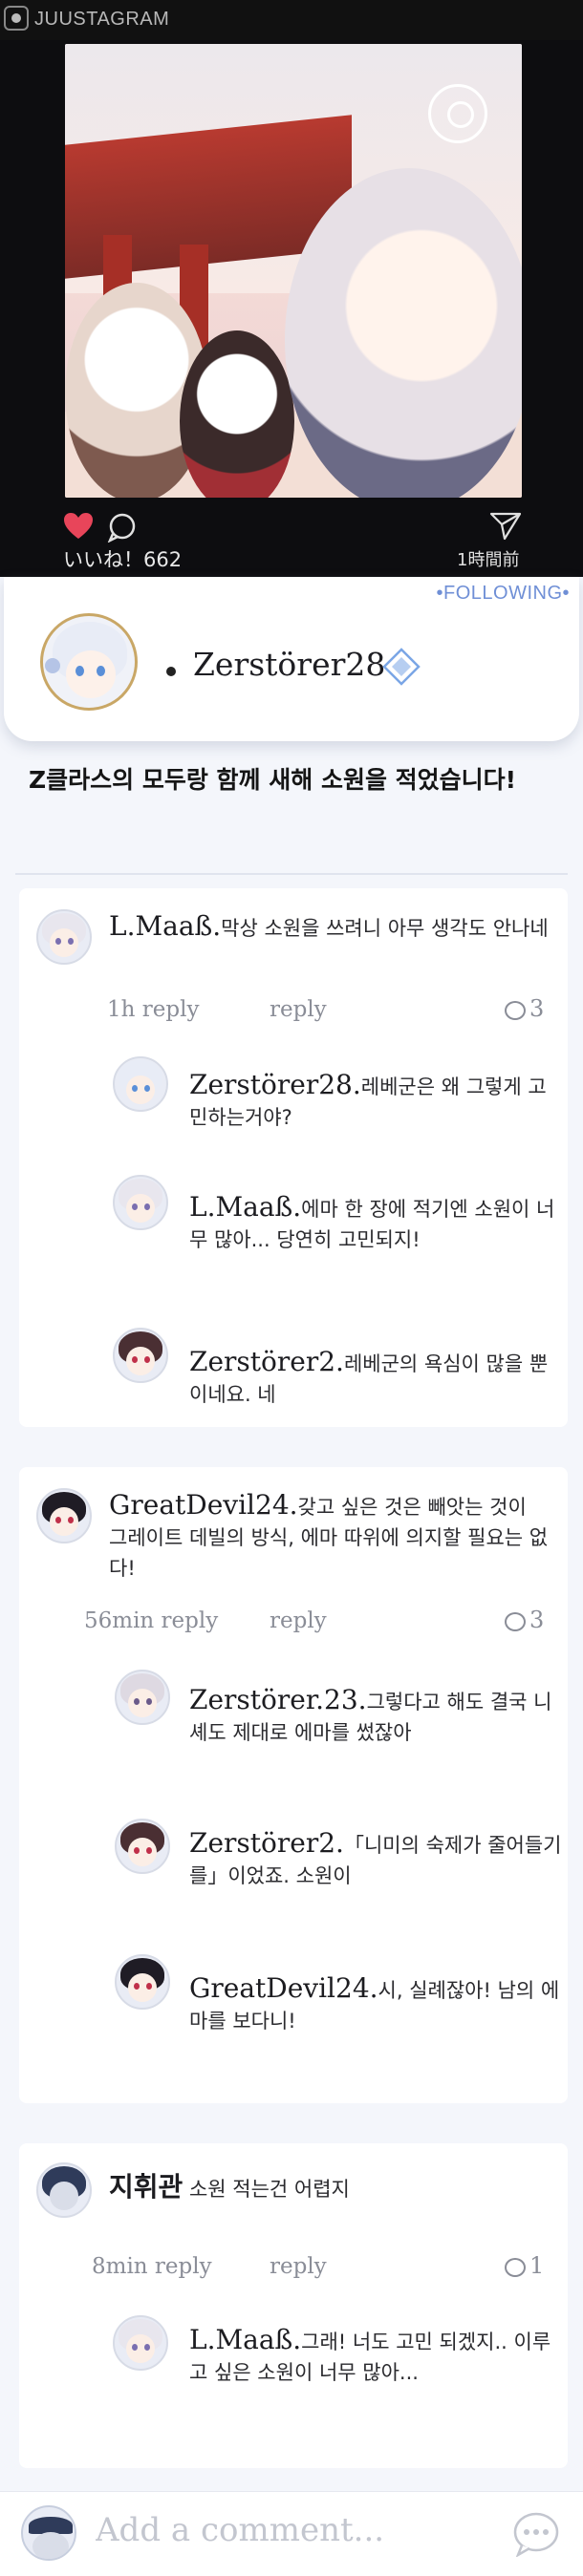  Describe the element at coordinates (291, 540) in the screenshot. I see `post-actions: いいね！662 1時間前` at that location.